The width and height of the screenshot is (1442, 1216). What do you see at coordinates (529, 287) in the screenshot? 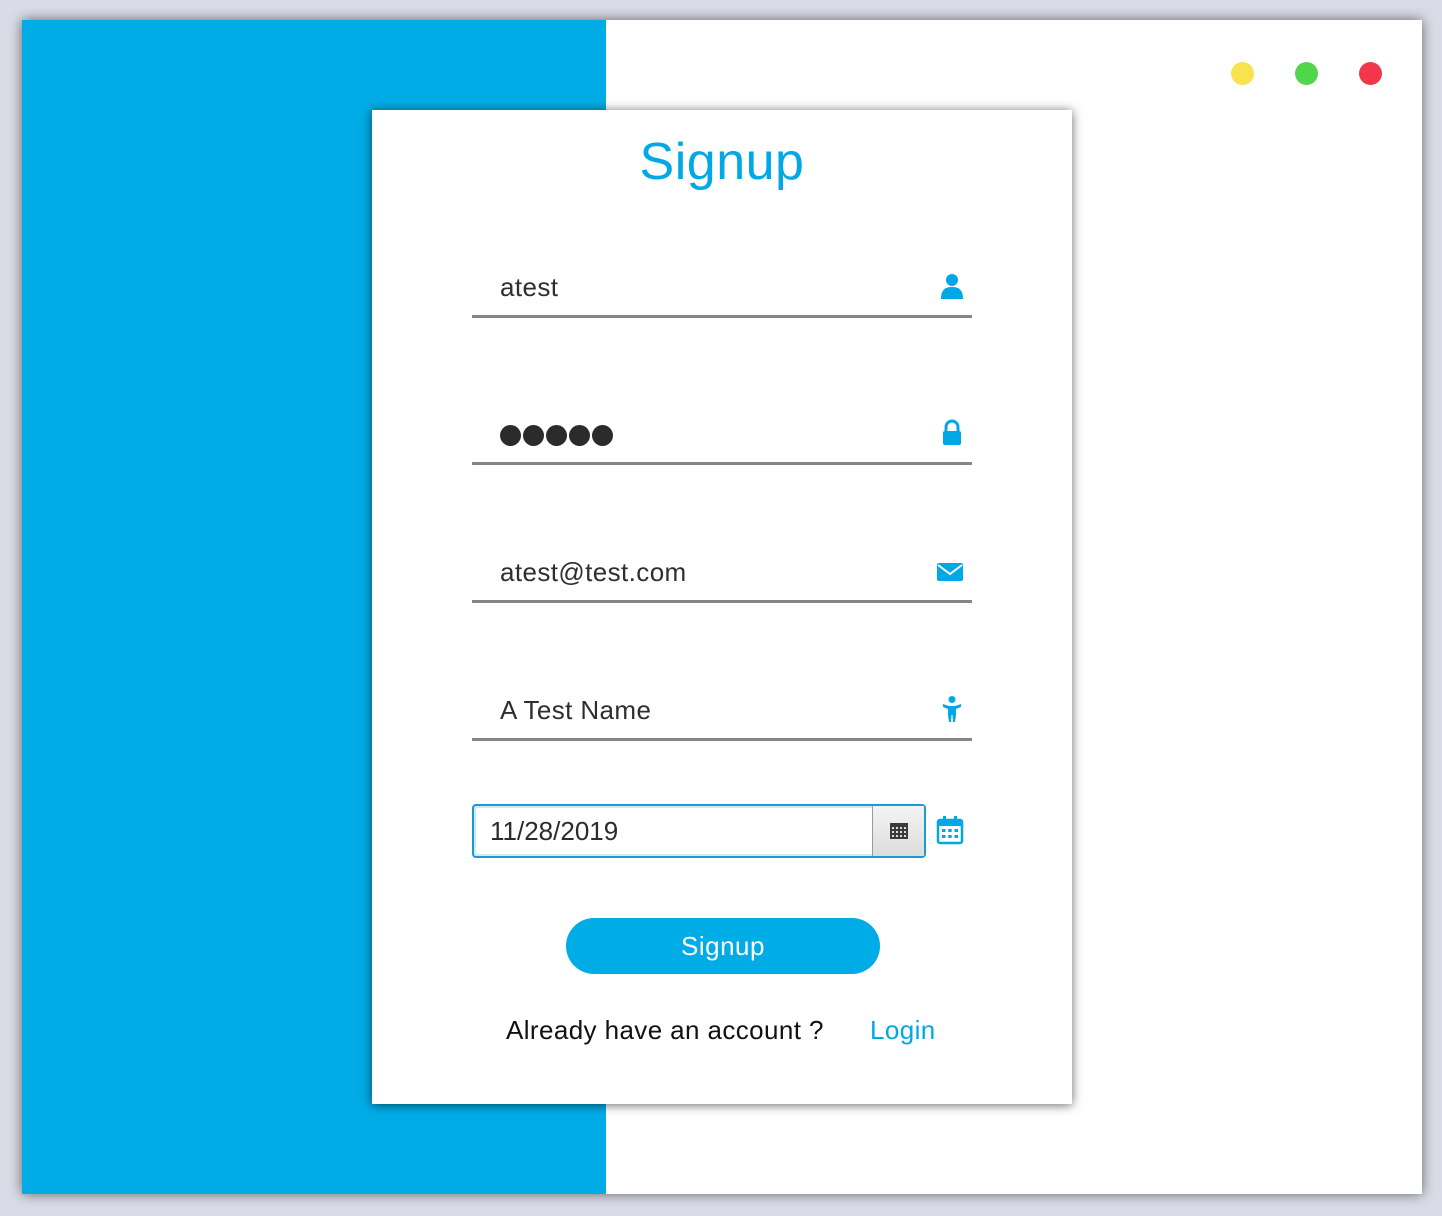
I see `username-value: atest` at bounding box center [529, 287].